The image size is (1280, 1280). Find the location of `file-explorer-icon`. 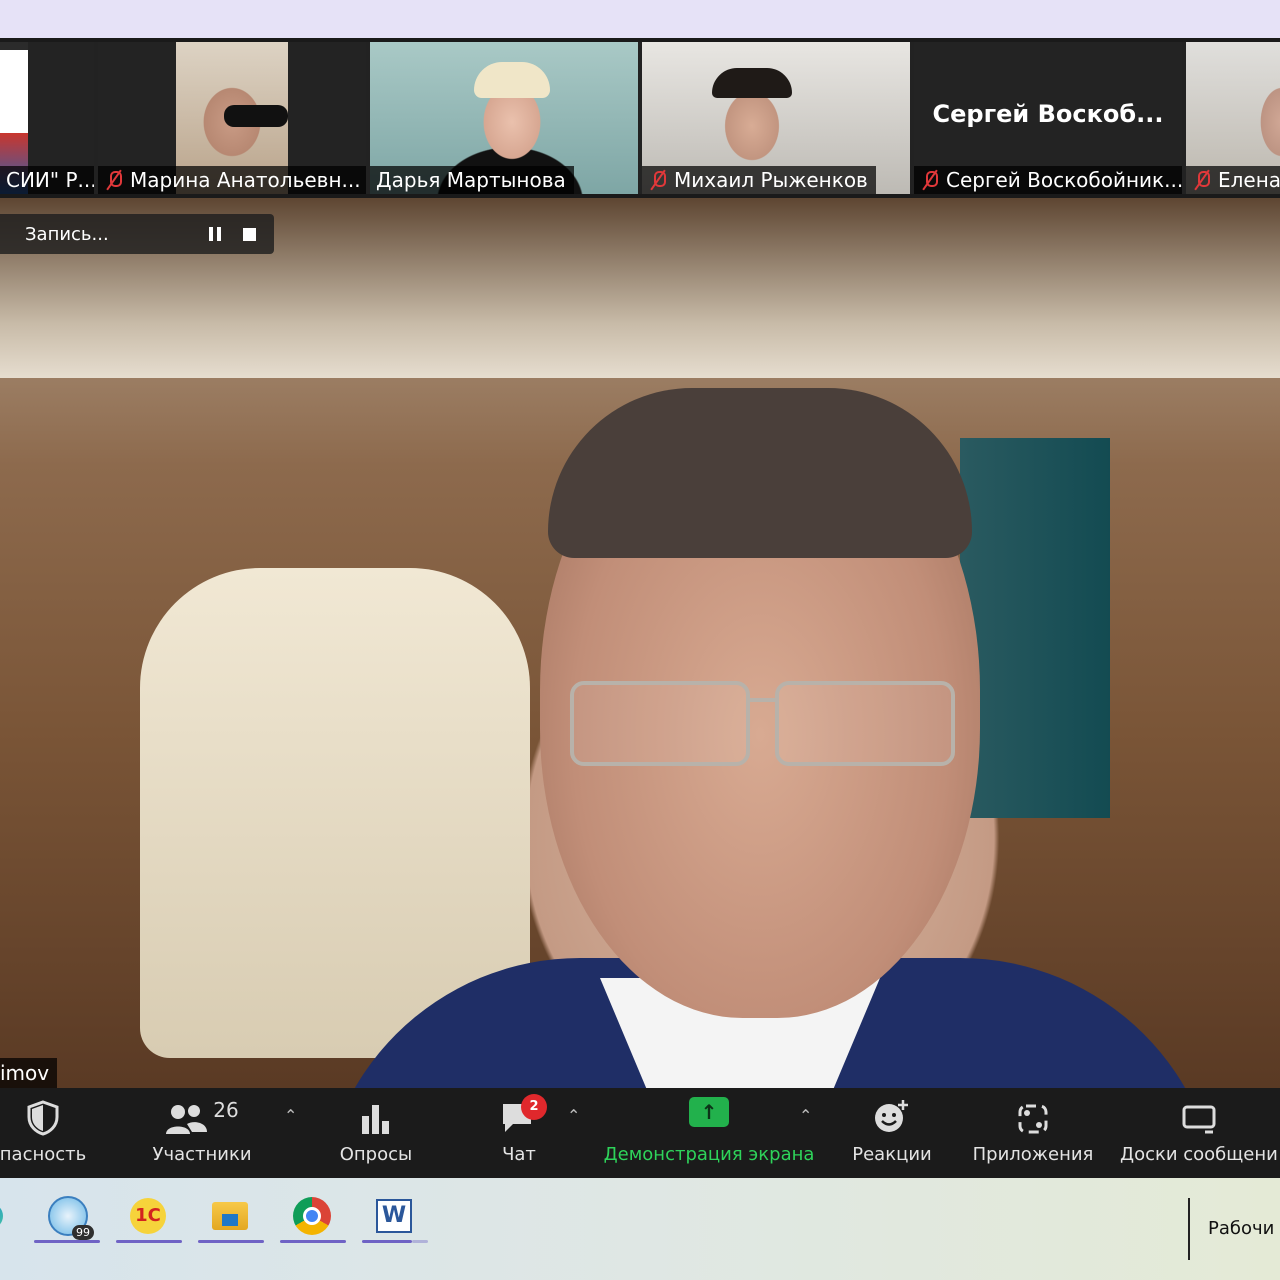

file-explorer-icon is located at coordinates (230, 1216).